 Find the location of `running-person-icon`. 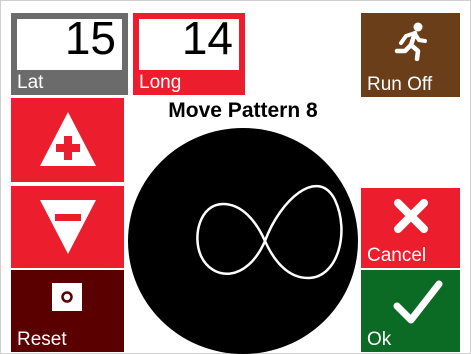

running-person-icon is located at coordinates (410, 41).